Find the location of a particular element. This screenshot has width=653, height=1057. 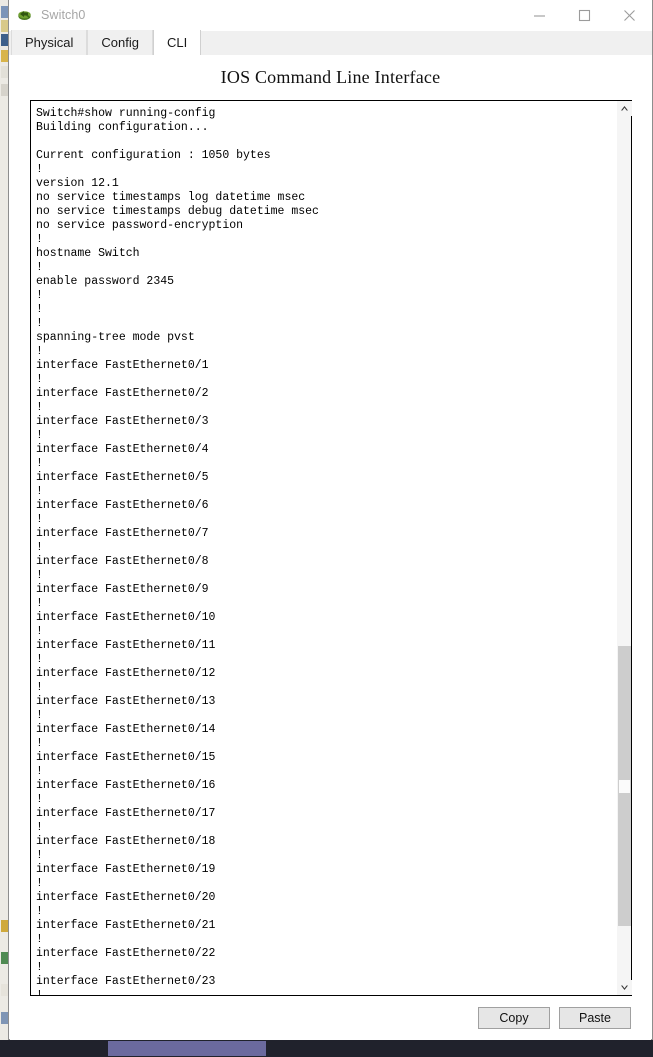

tab-cli: CLI is located at coordinates (177, 42).